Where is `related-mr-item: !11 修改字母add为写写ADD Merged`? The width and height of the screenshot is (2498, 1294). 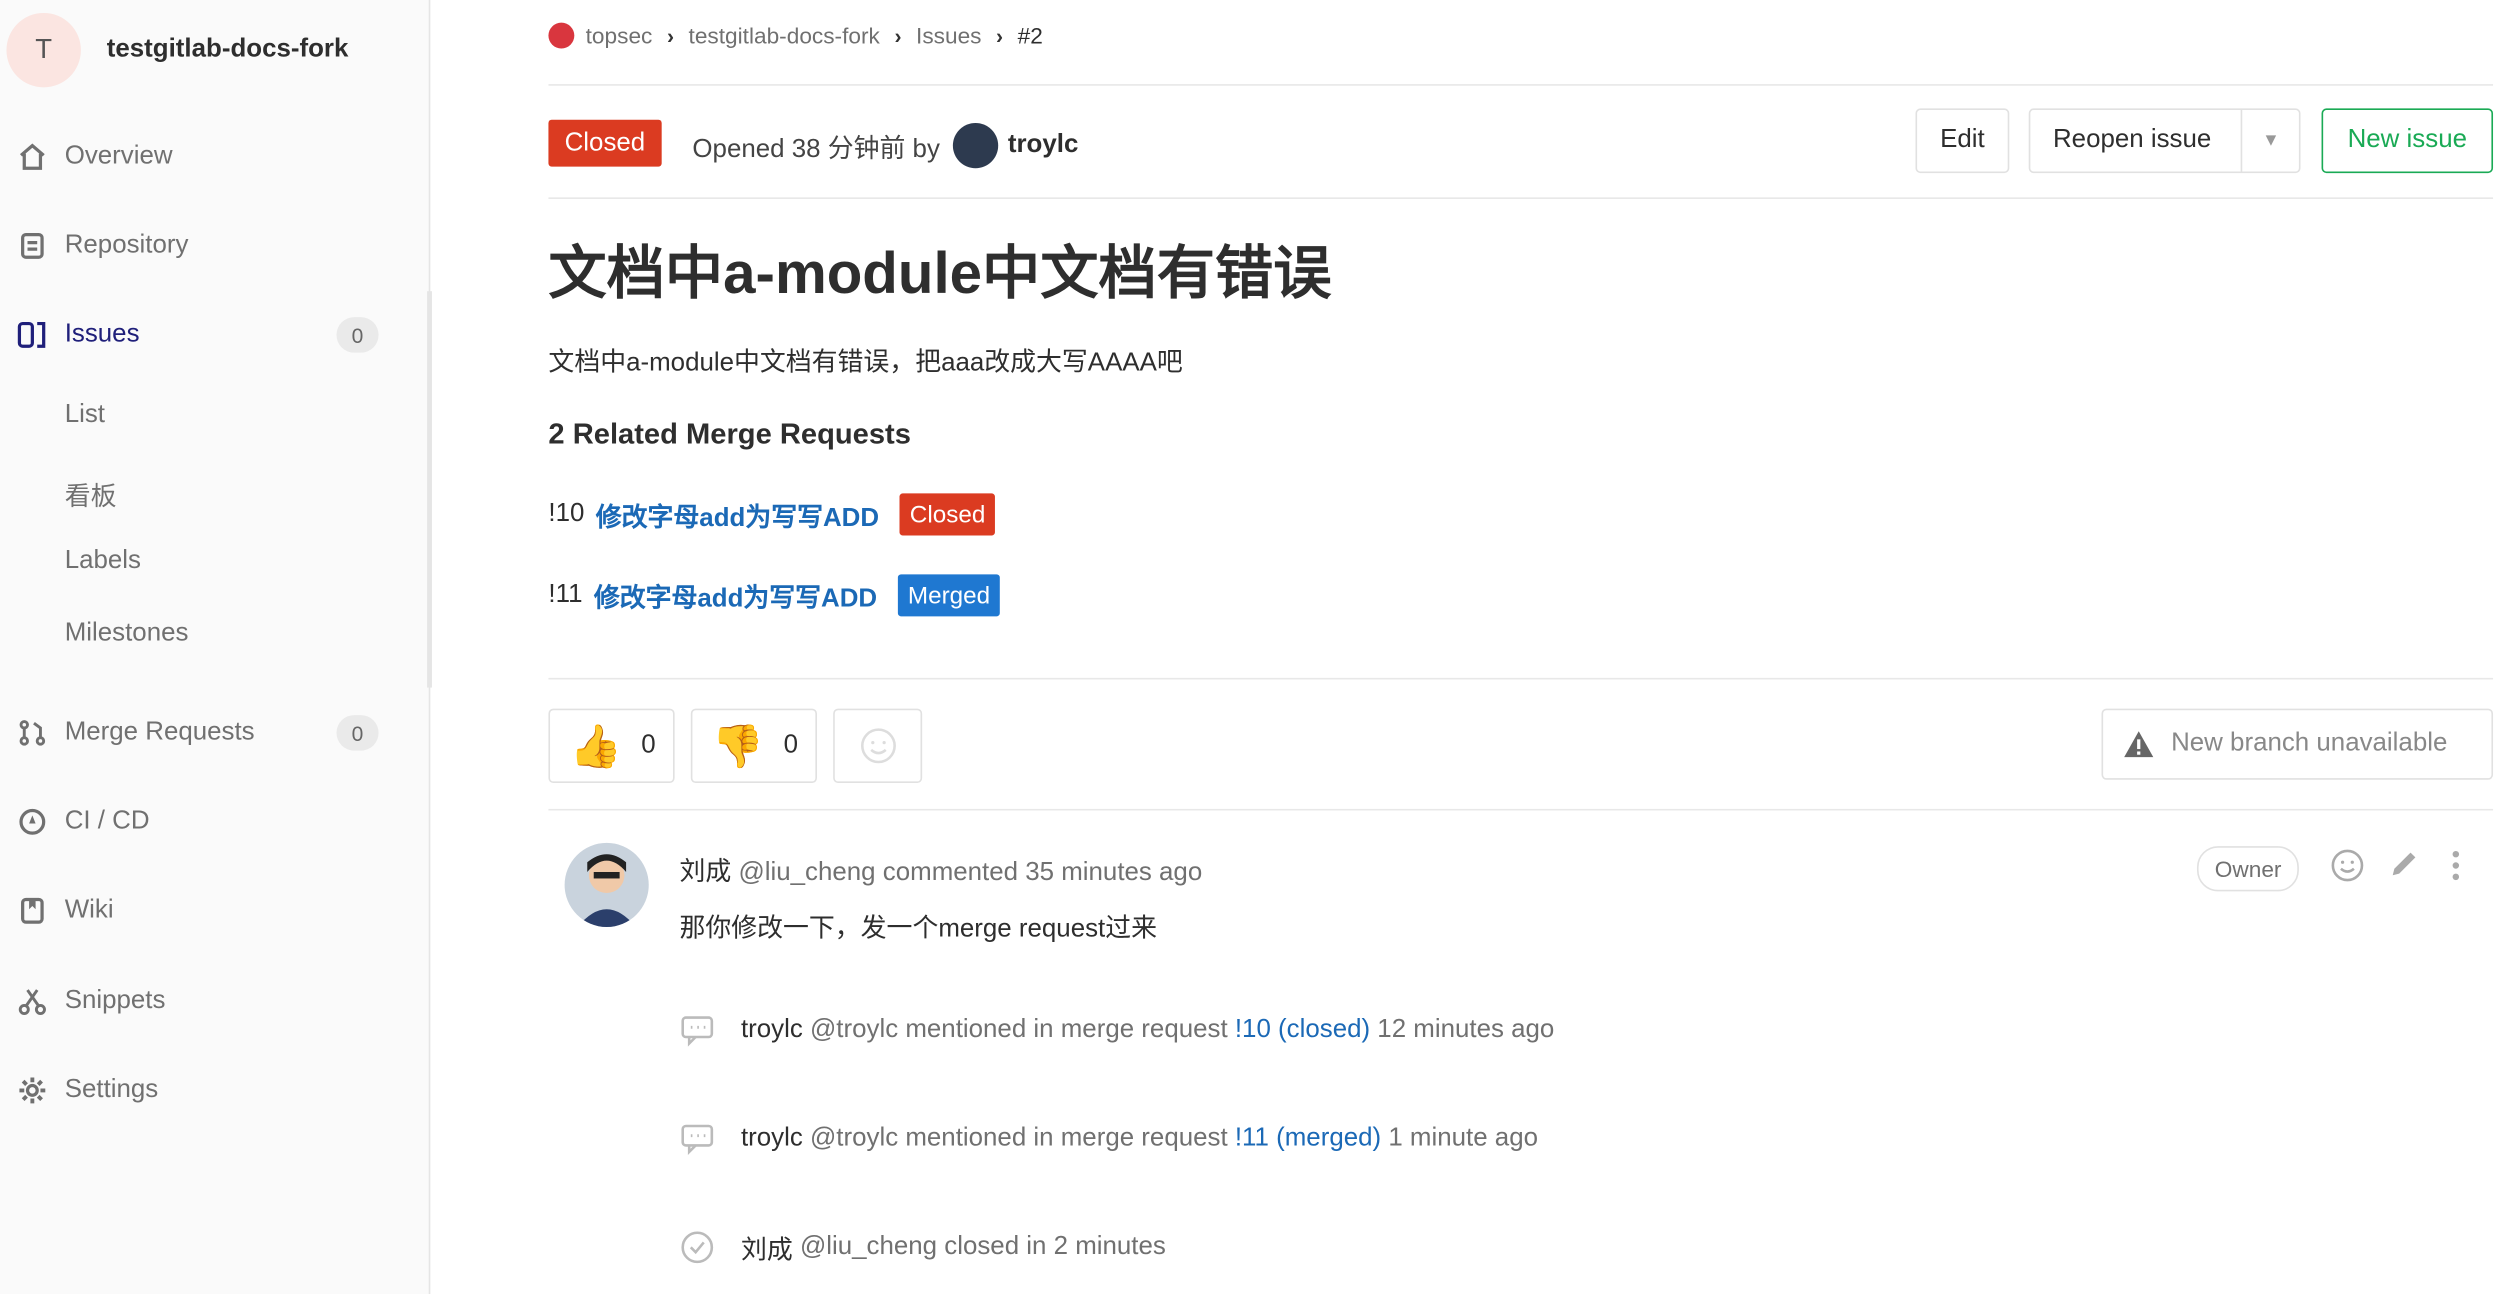 related-mr-item: !11 修改字母add为写写ADD Merged is located at coordinates (774, 595).